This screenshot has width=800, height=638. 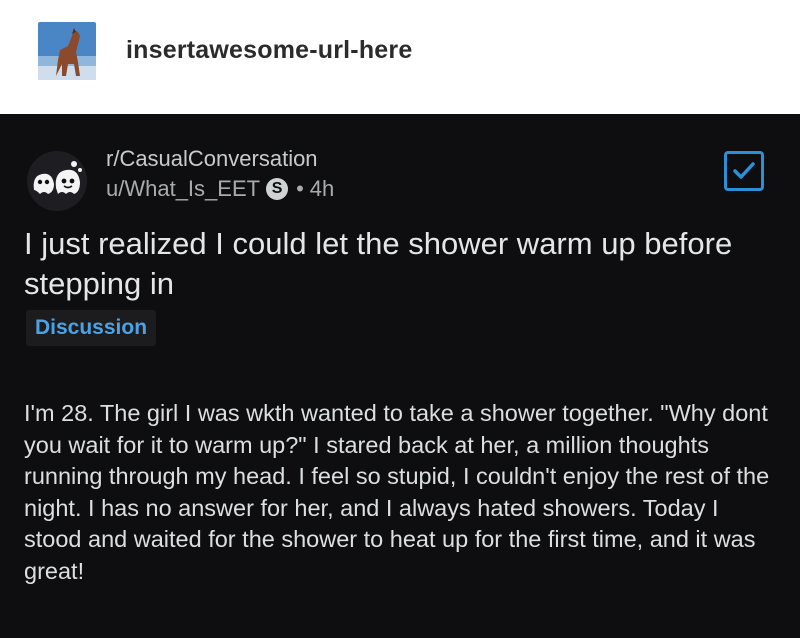 What do you see at coordinates (322, 188) in the screenshot?
I see `post-age: 4h` at bounding box center [322, 188].